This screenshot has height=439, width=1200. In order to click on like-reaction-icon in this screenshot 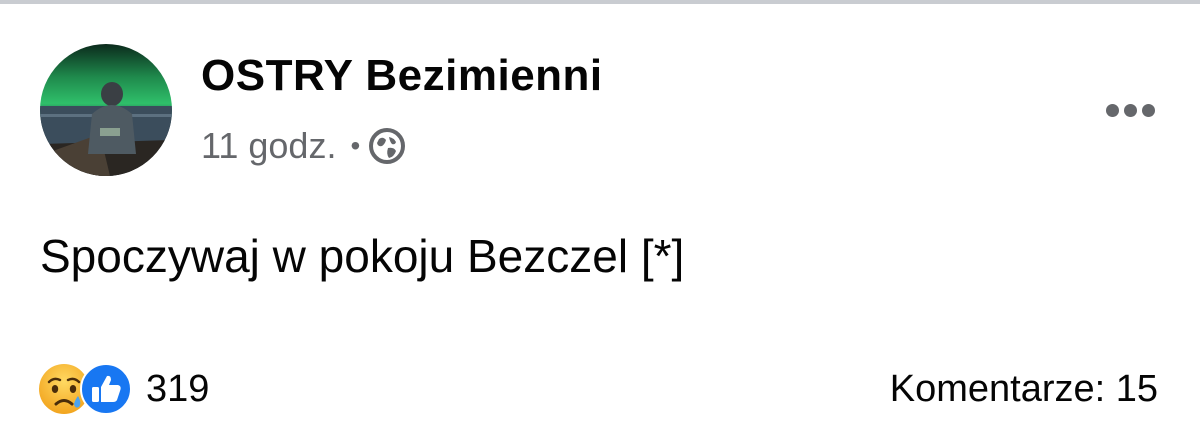, I will do `click(106, 389)`.